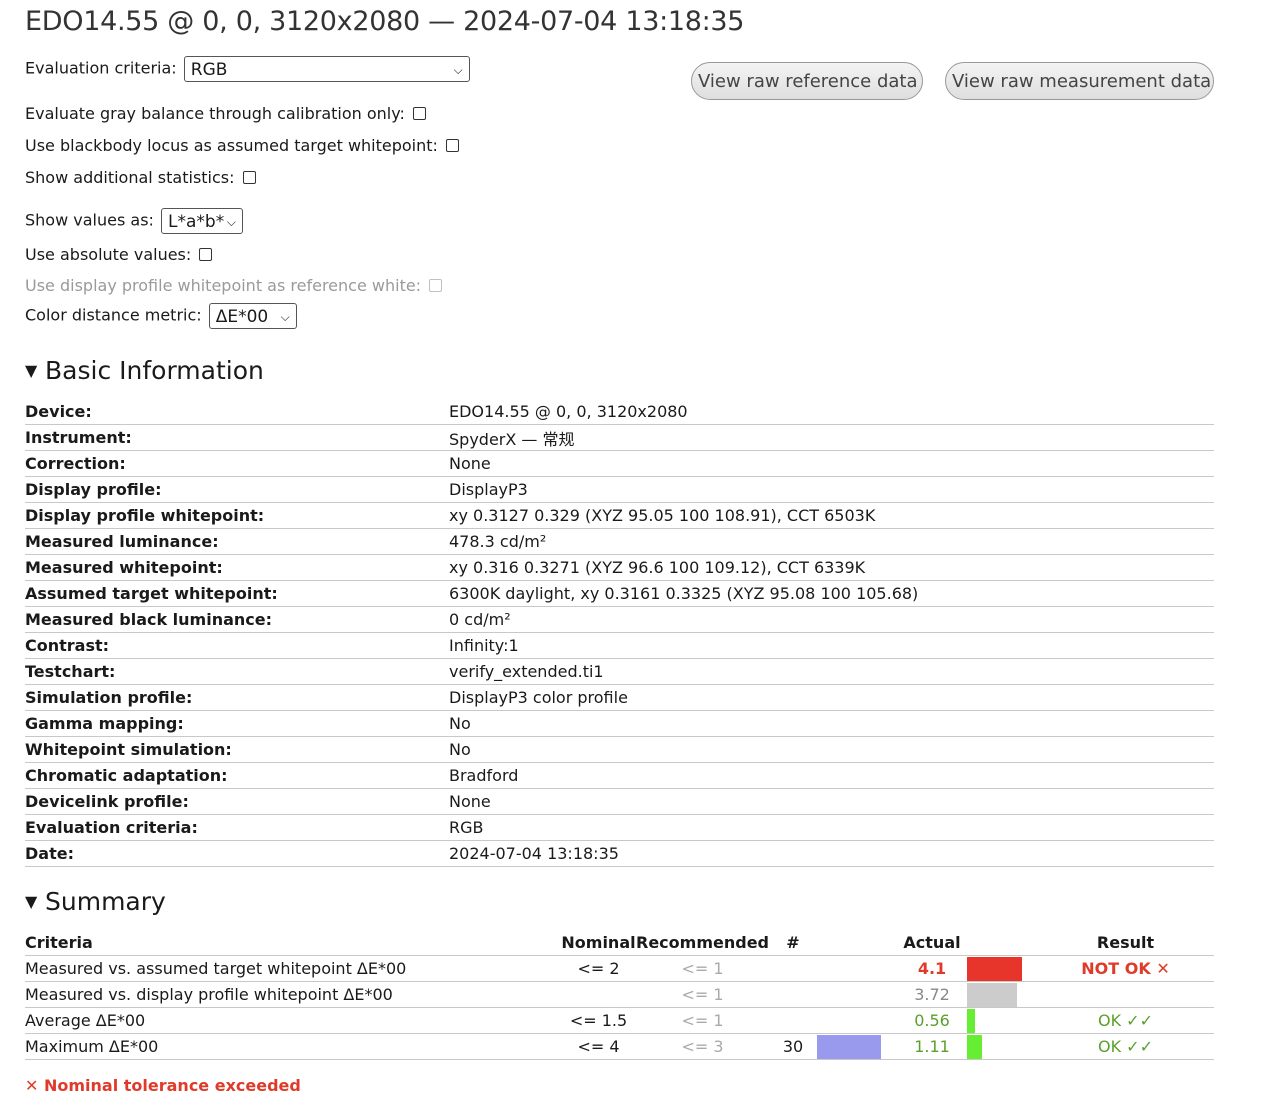 The image size is (1270, 1112). I want to click on evaluation-criteria-row: Evaluation criteria: RGB ⌵, so click(247, 69).